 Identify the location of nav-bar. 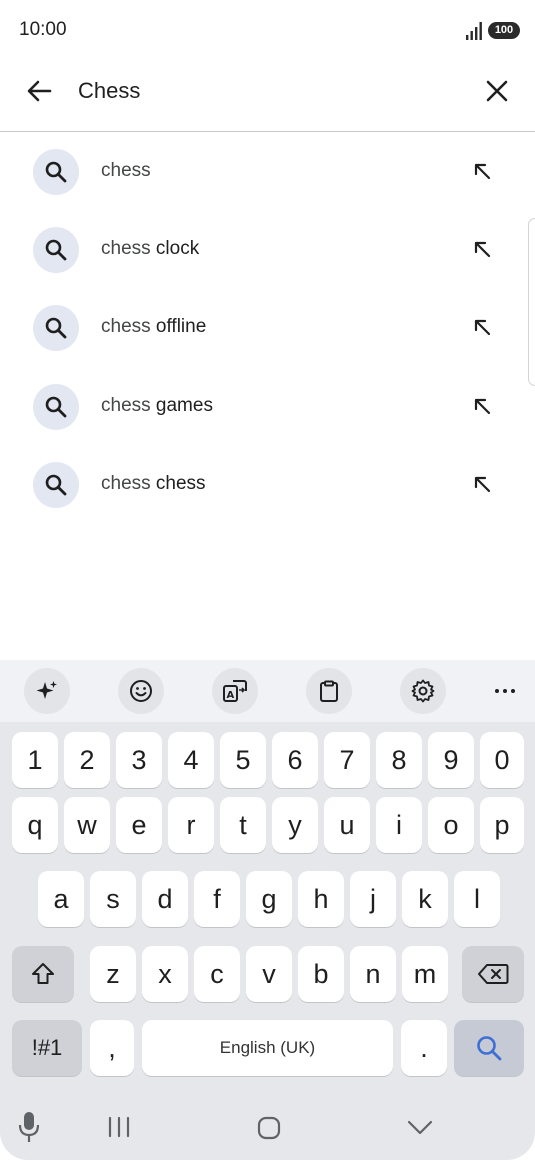
(267, 1126).